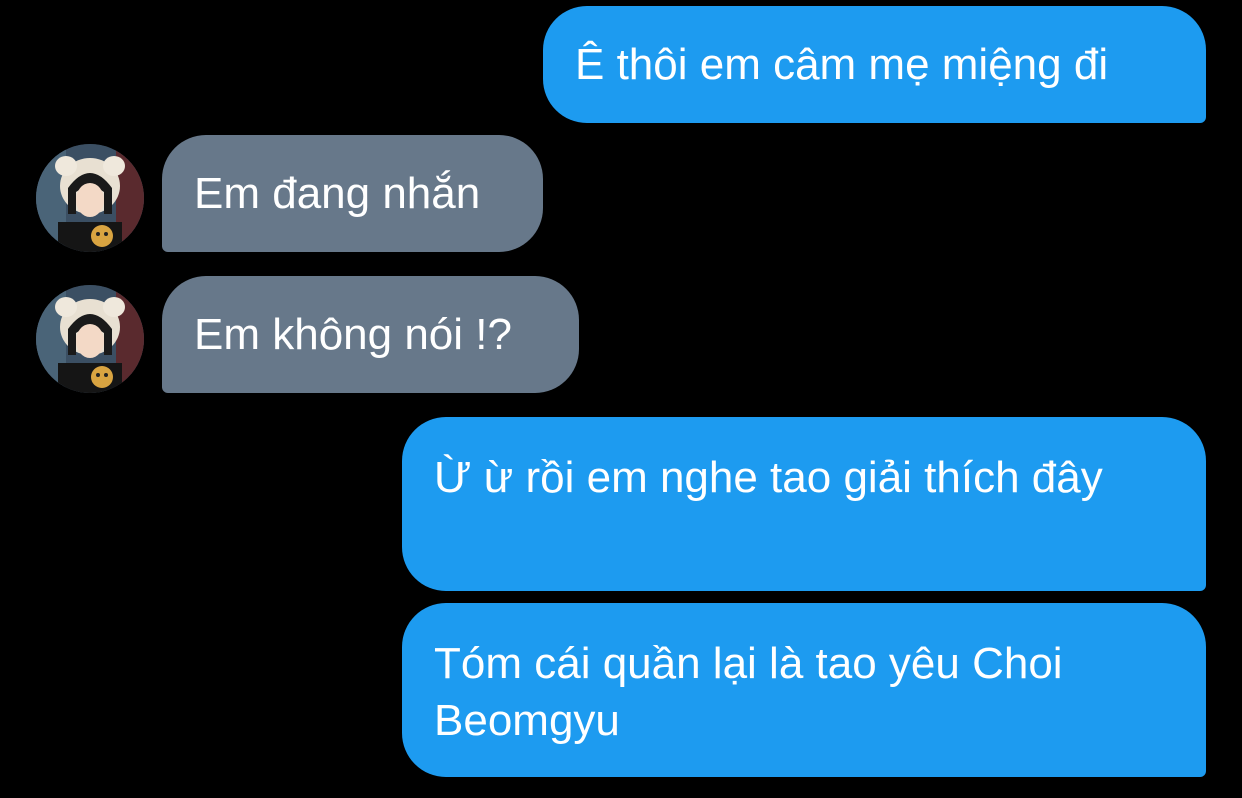 This screenshot has height=798, width=1242. I want to click on message-text: Tóm cái quần lại là tao yêu Choi Beomgyu, so click(754, 692).